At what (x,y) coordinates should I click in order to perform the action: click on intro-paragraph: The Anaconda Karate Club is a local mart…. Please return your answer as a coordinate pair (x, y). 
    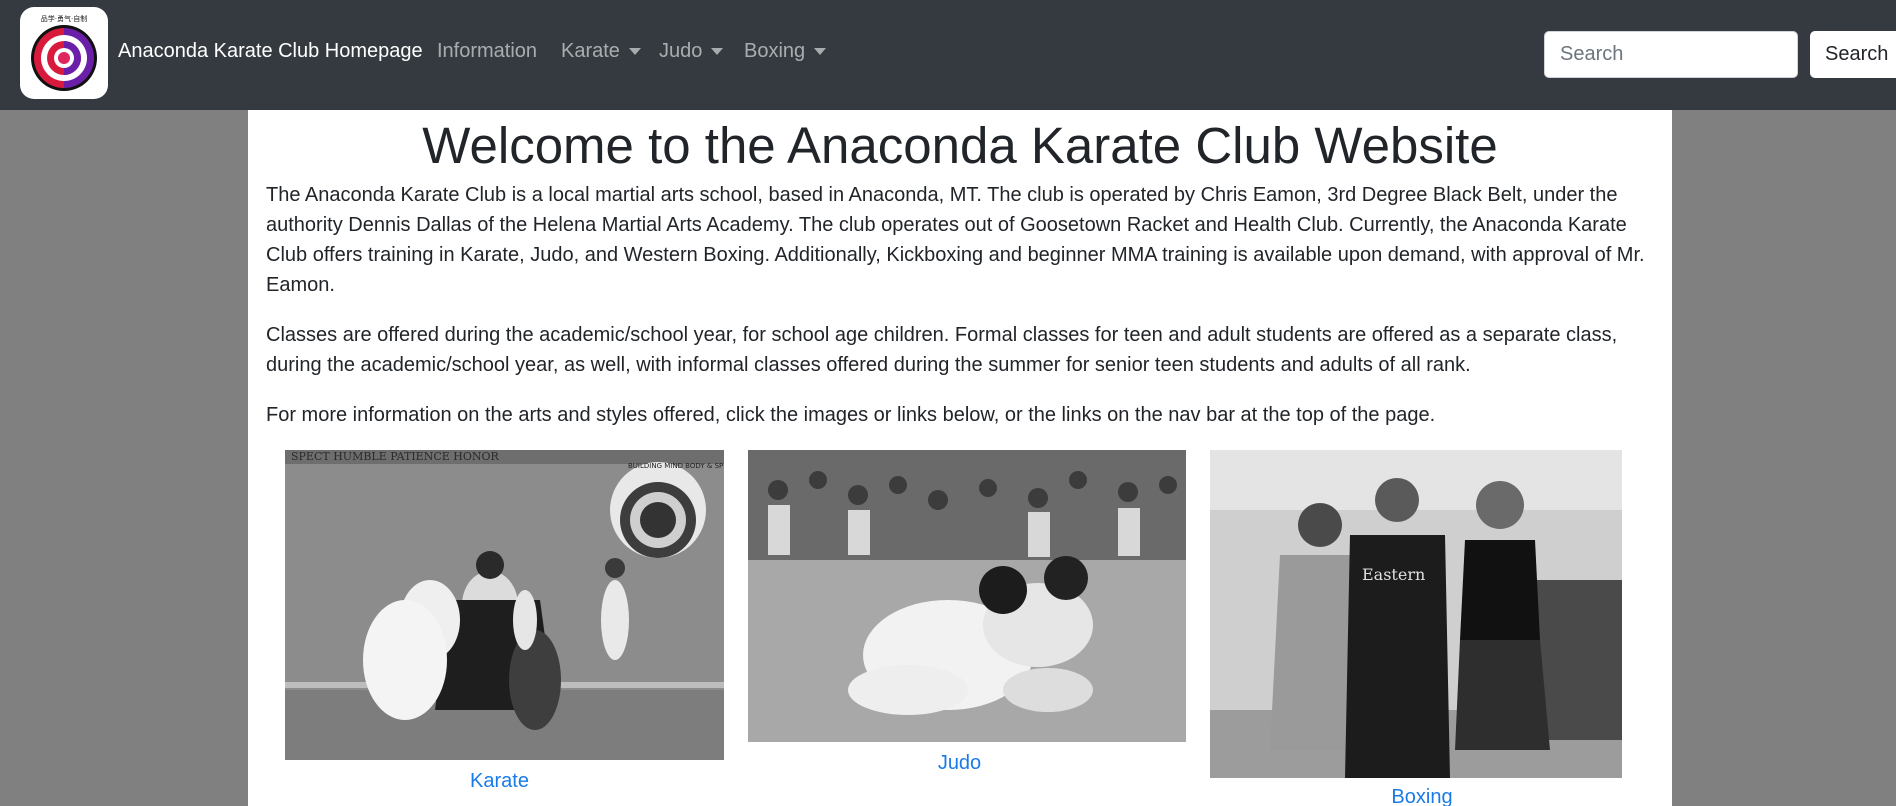
    Looking at the image, I should click on (955, 240).